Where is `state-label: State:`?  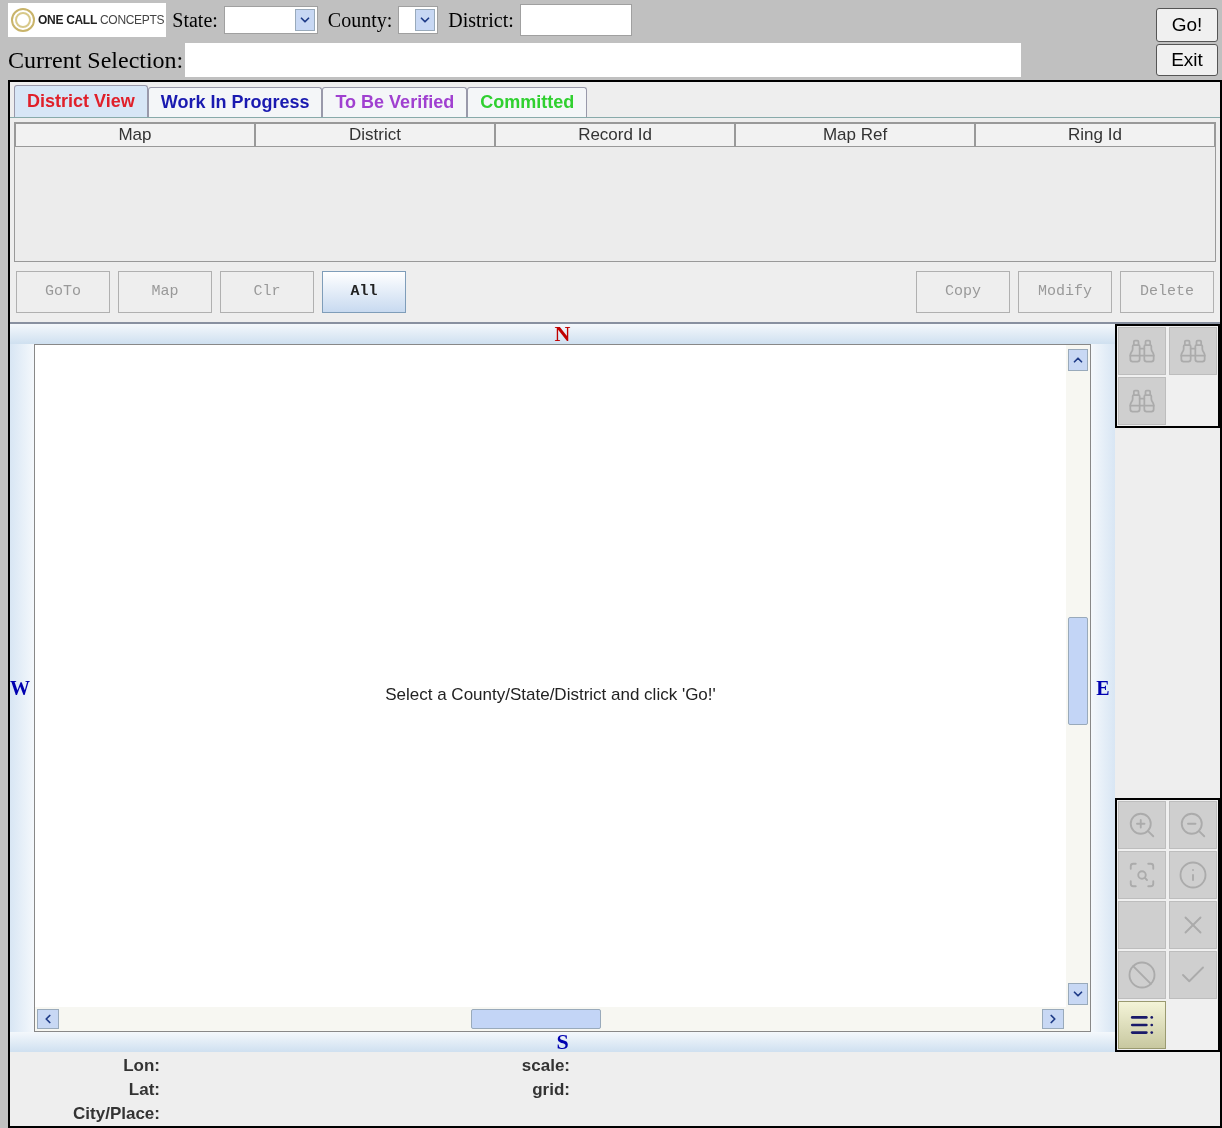
state-label: State: is located at coordinates (195, 20).